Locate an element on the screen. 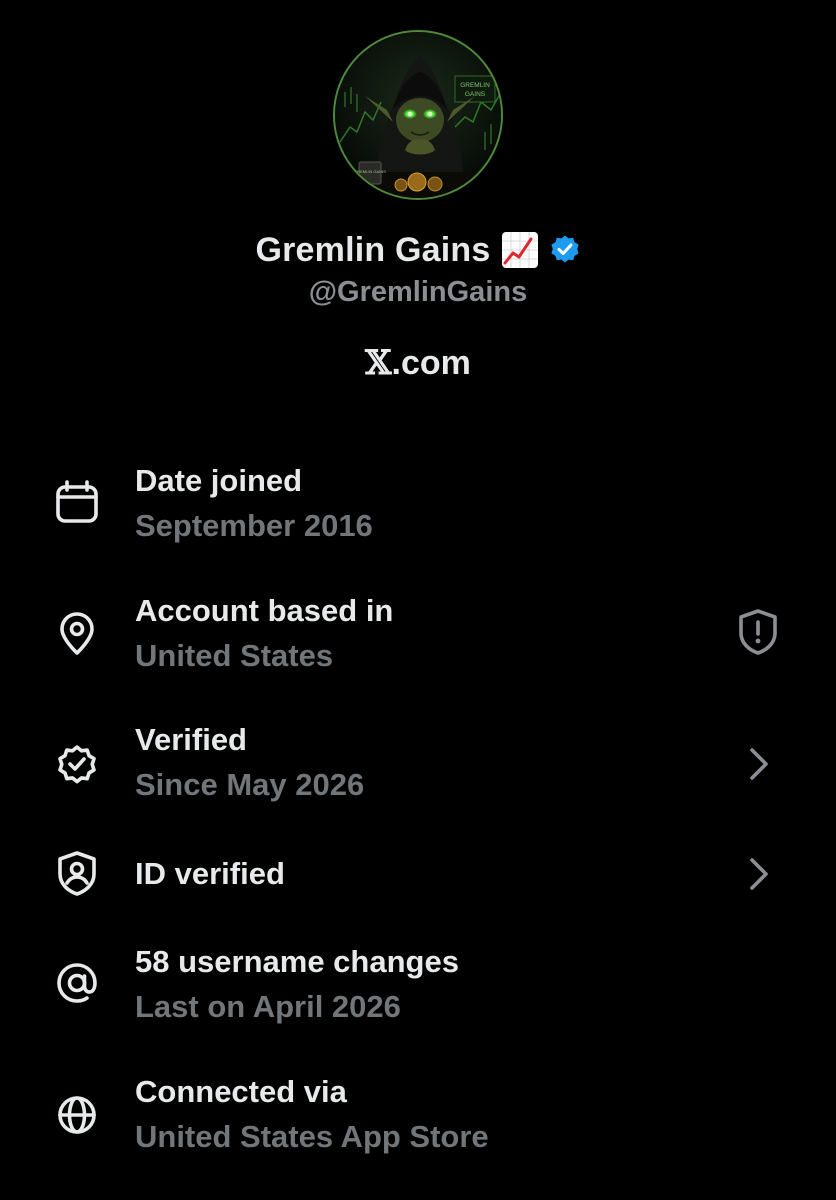 Image resolution: width=836 pixels, height=1200 pixels. x-logo: 𝕏 is located at coordinates (378, 363).